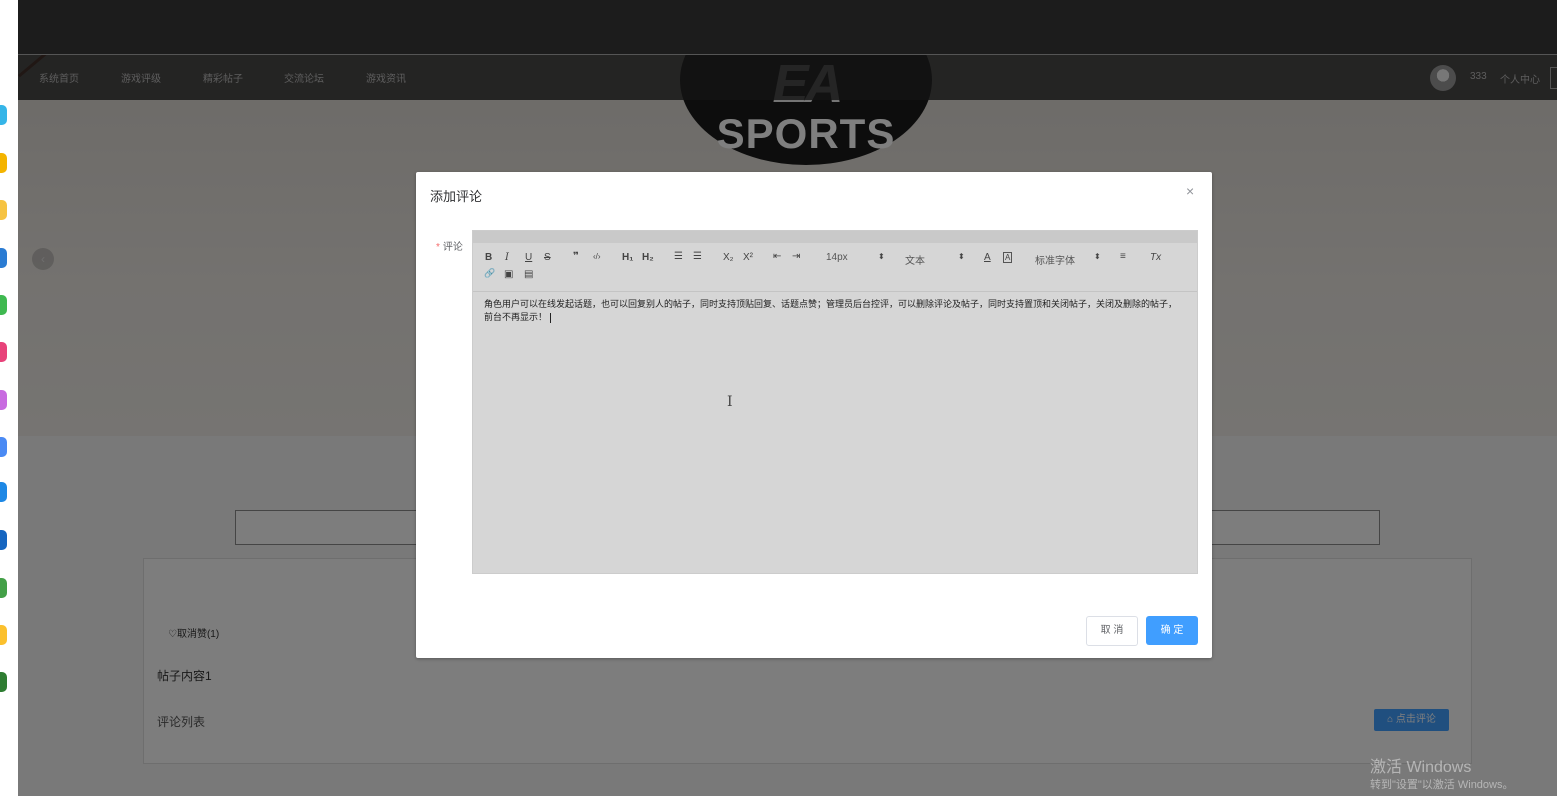  Describe the element at coordinates (796, 256) in the screenshot. I see `indent-icon: ⇥` at that location.